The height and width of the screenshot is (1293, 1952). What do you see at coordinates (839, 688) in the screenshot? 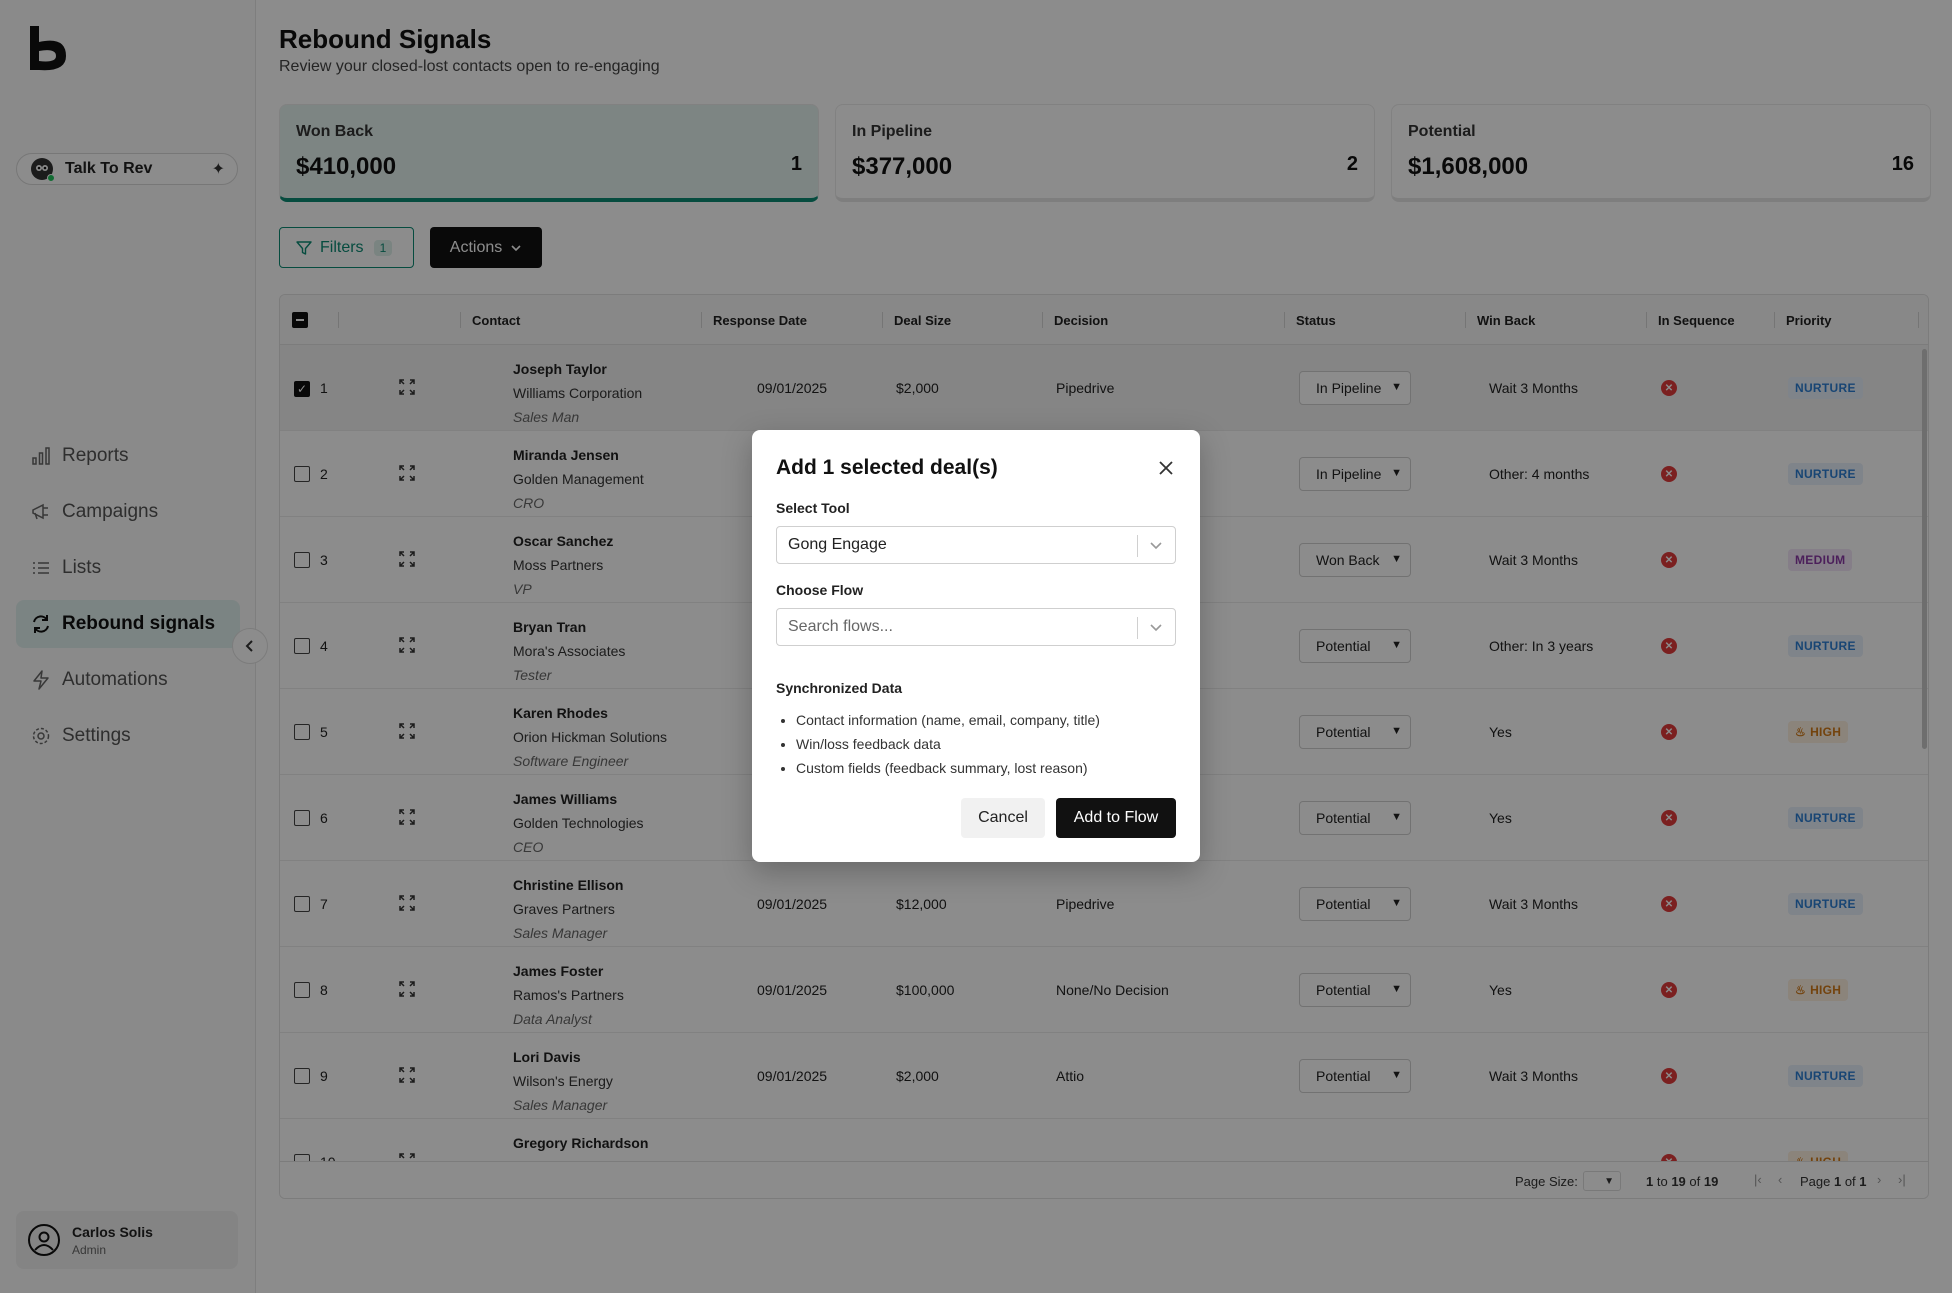
I see `synchronized-data-heading: Synchronized Data` at bounding box center [839, 688].